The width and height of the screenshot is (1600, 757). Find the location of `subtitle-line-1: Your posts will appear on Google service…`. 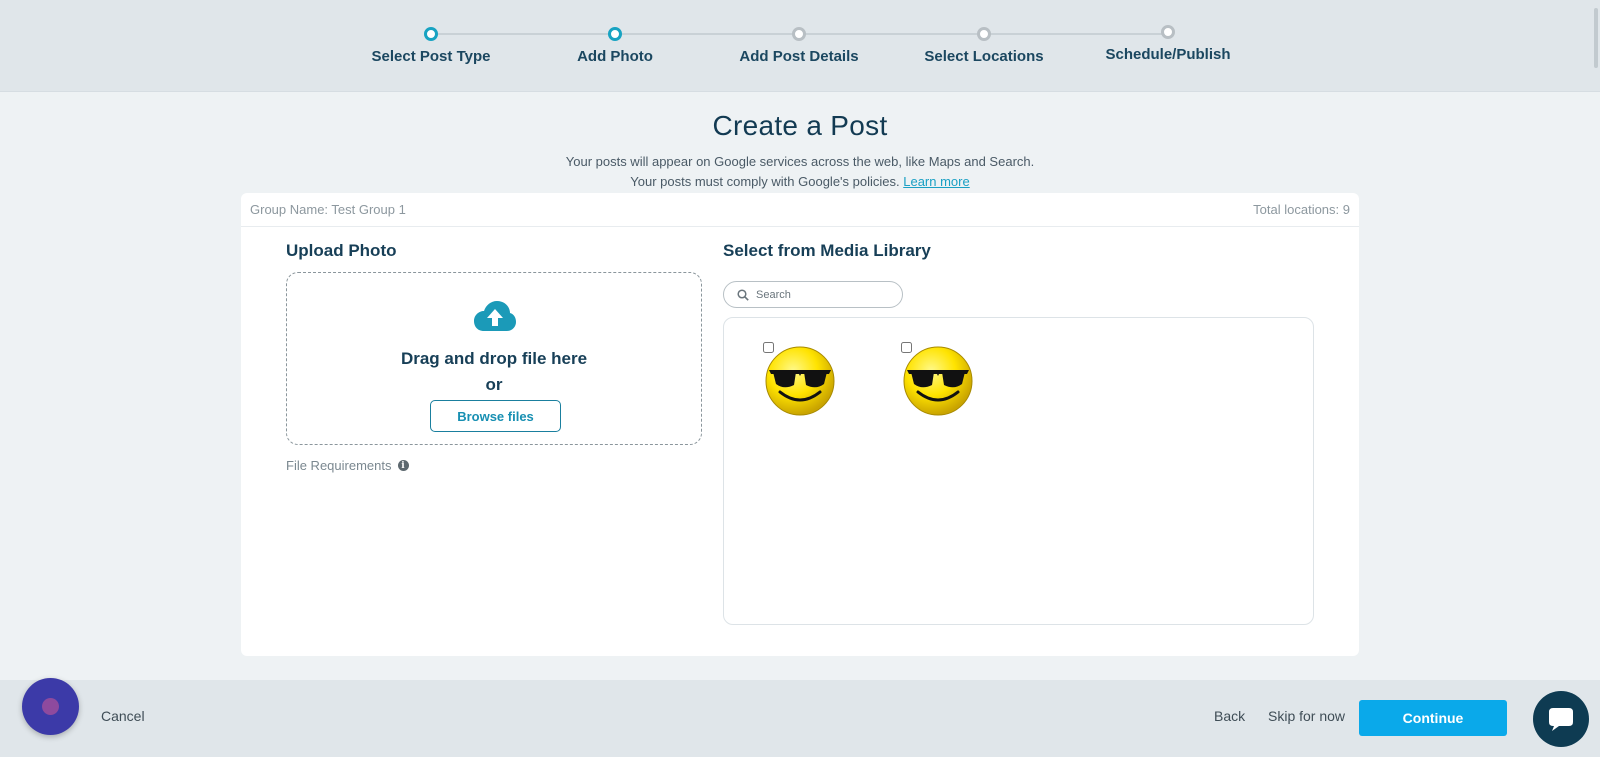

subtitle-line-1: Your posts will appear on Google service… is located at coordinates (800, 161).